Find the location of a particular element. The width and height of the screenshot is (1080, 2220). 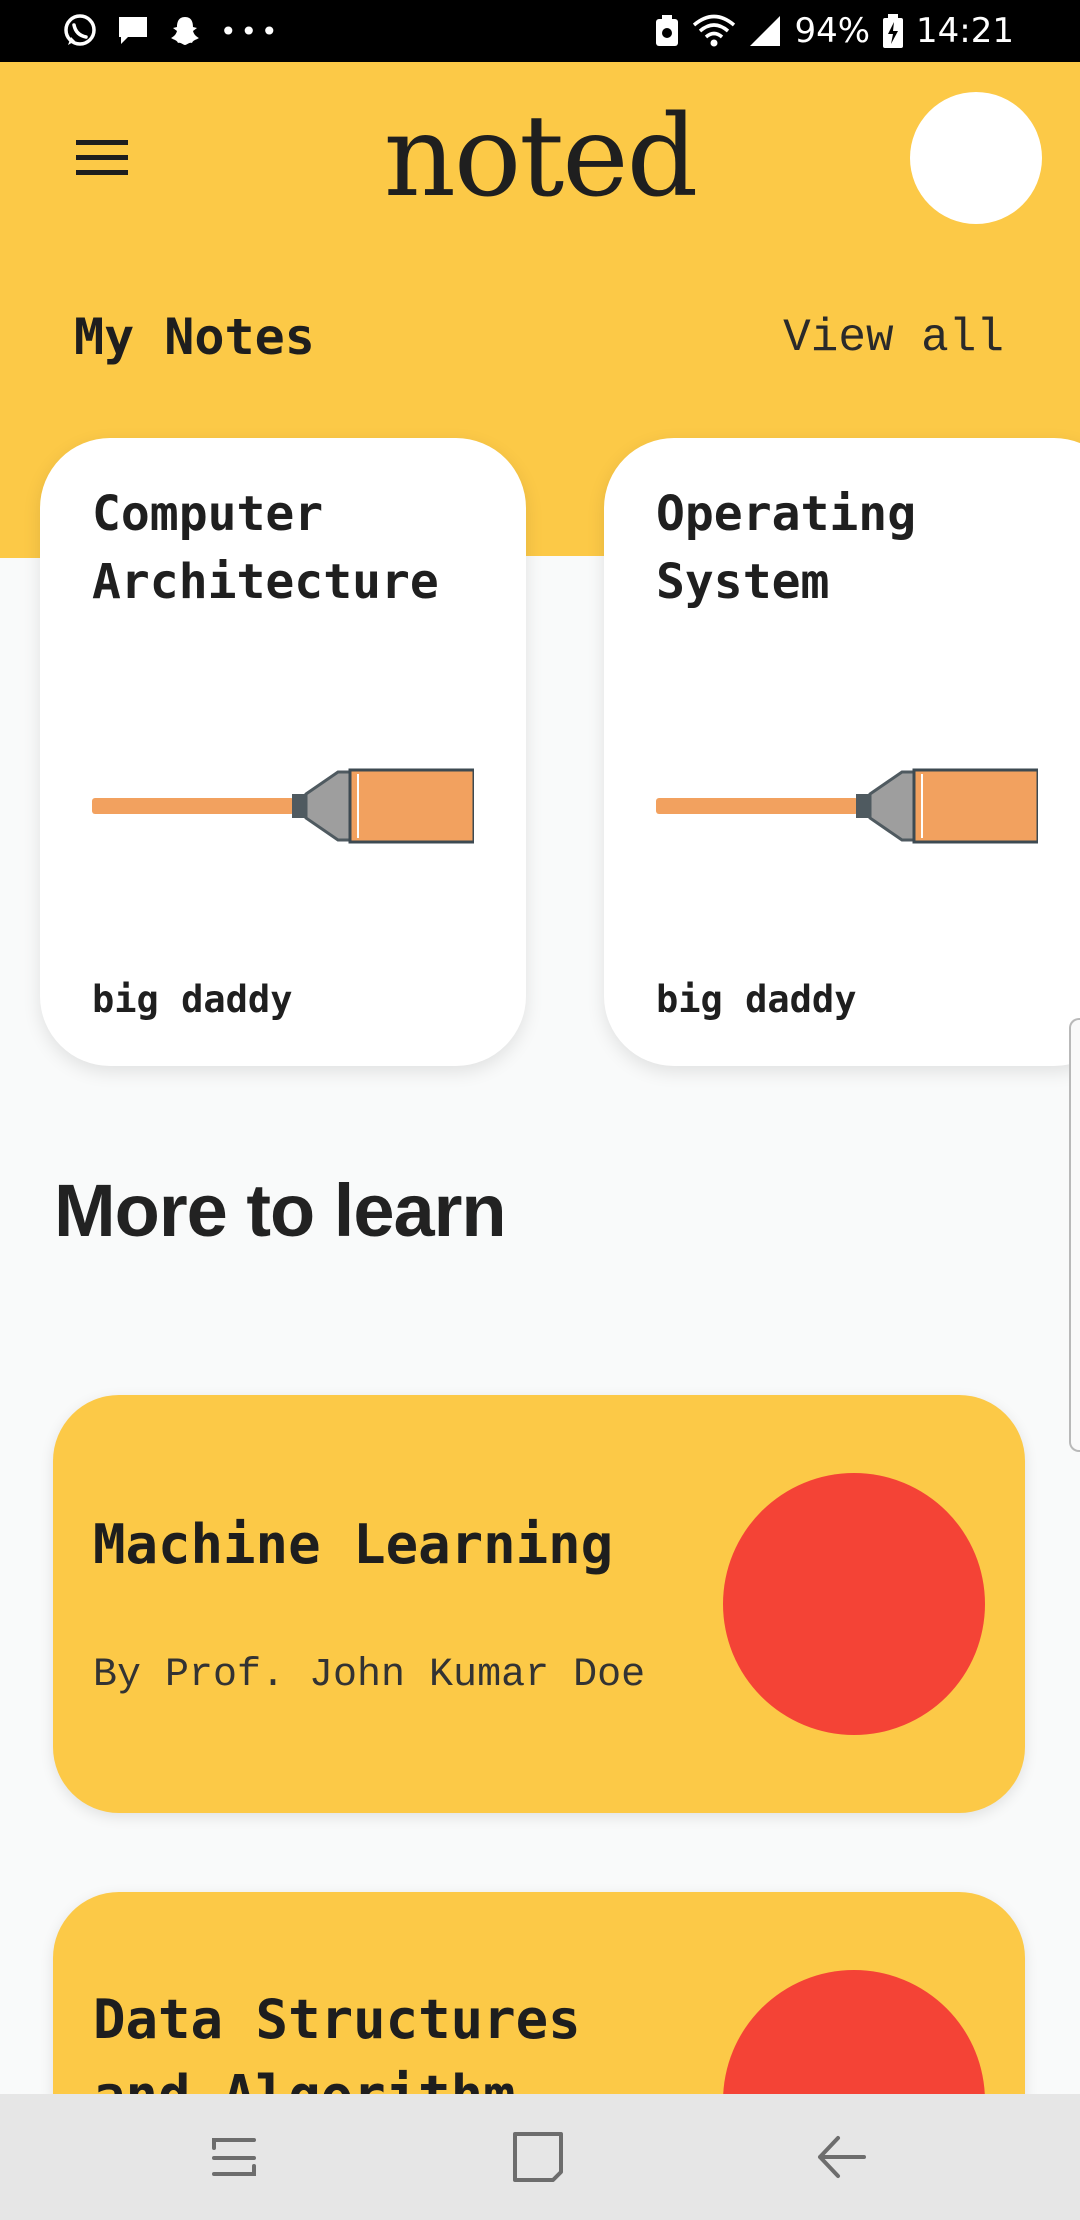

course-badge-circle is located at coordinates (854, 1604).